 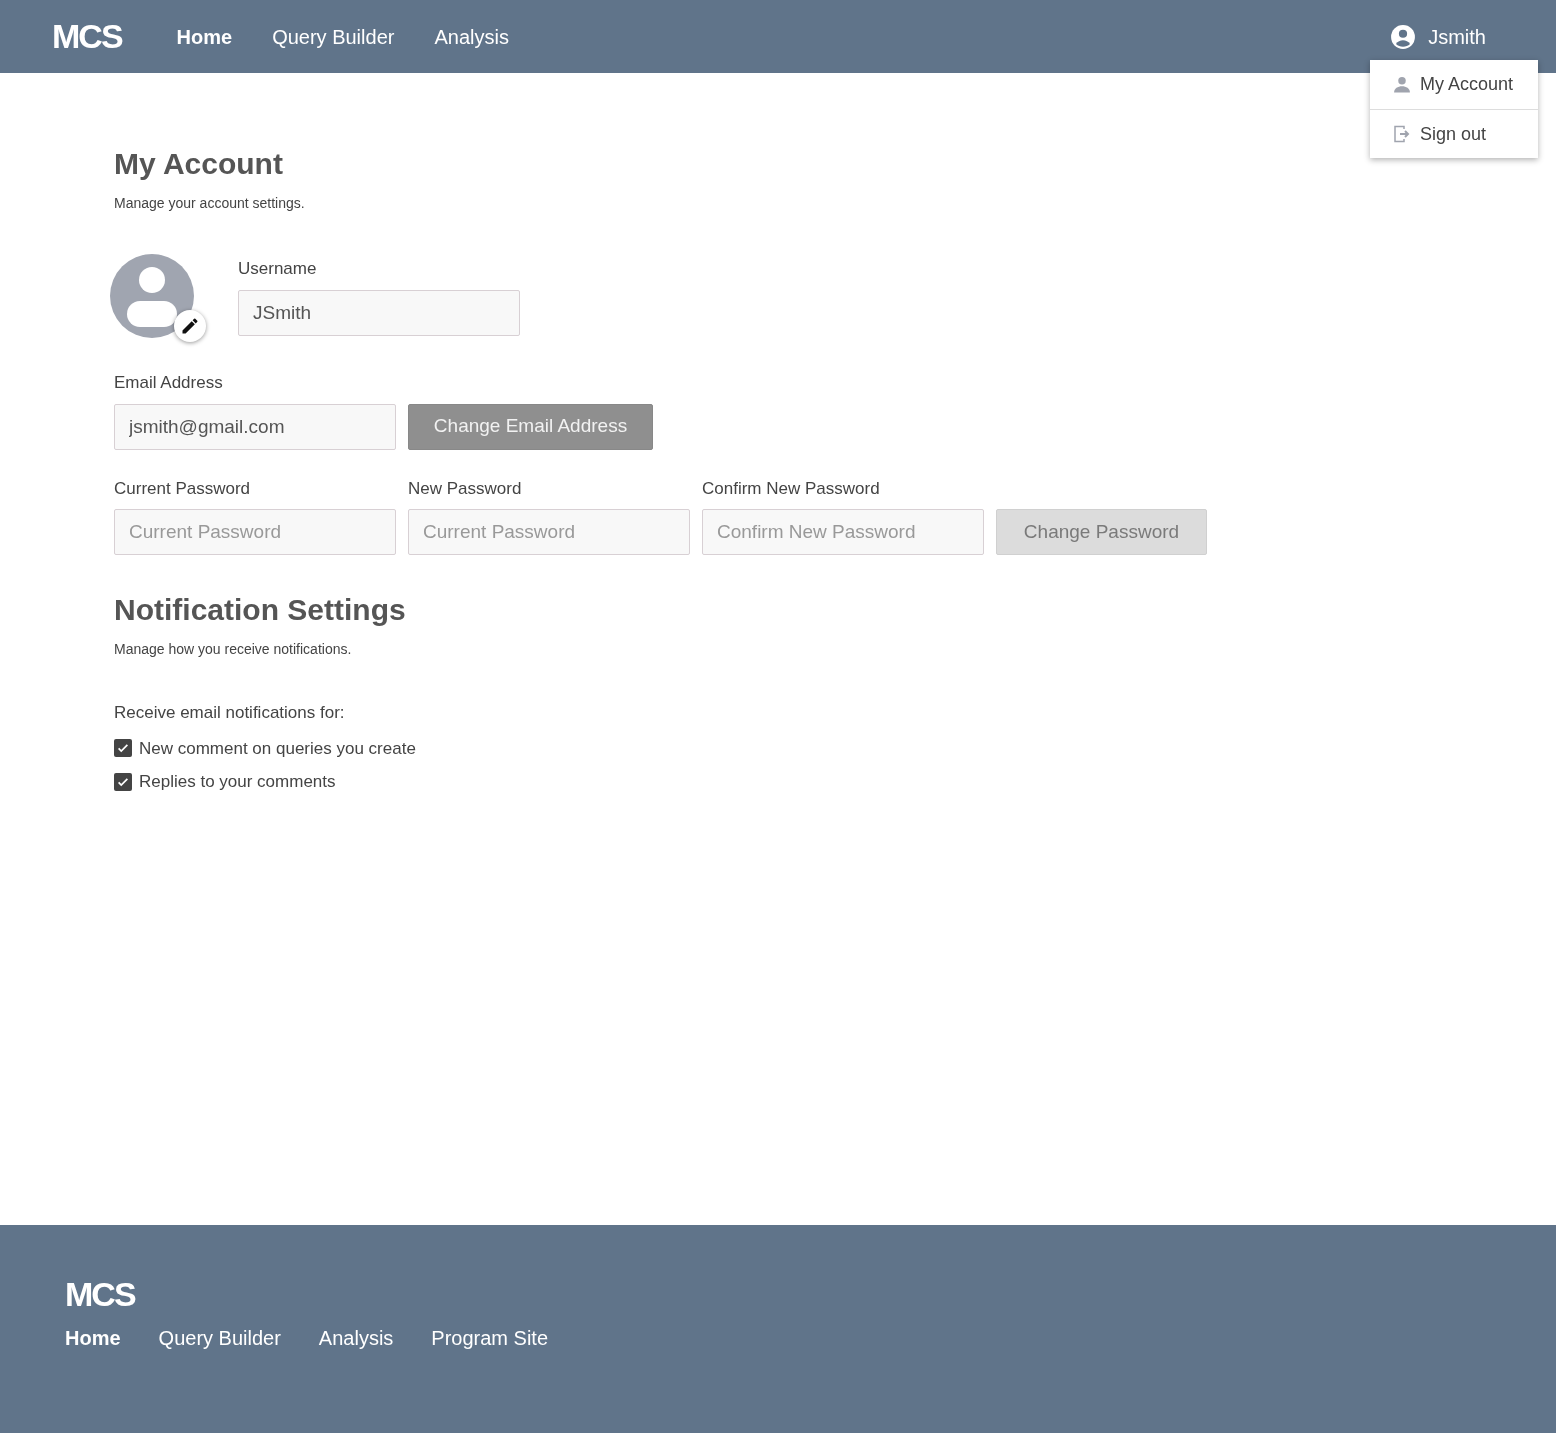 I want to click on footer-link: Query Builder, so click(x=219, y=1338).